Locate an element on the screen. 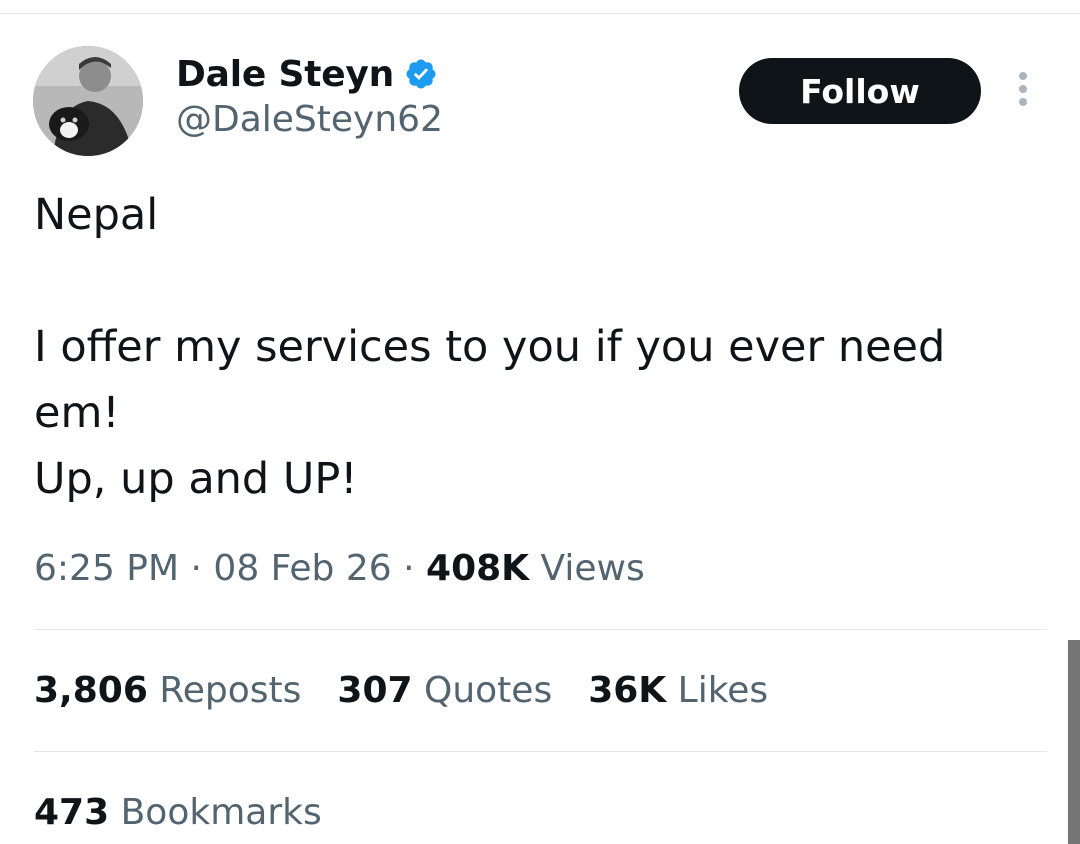 Image resolution: width=1080 pixels, height=844 pixels. author-handle: @DaleSteyn62 is located at coordinates (309, 119).